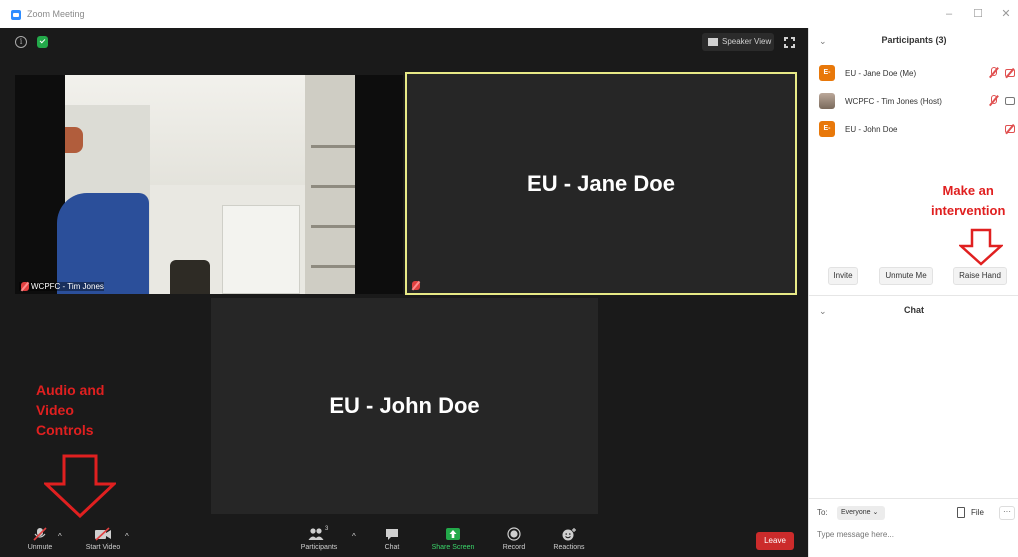 The height and width of the screenshot is (557, 1018). I want to click on audio-options-caret: ^, so click(60, 536).